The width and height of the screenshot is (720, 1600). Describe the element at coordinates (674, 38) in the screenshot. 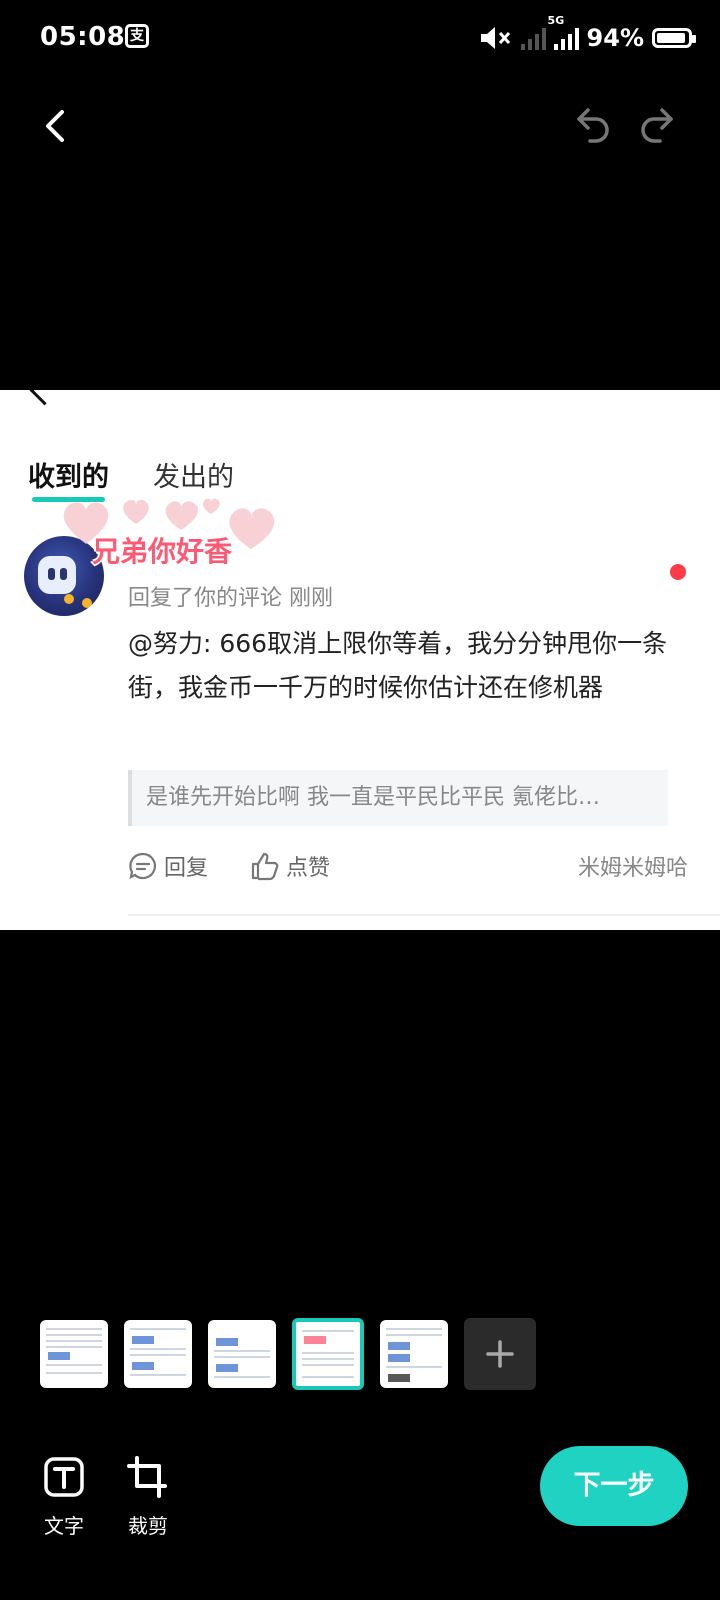

I see `battery-icon` at that location.